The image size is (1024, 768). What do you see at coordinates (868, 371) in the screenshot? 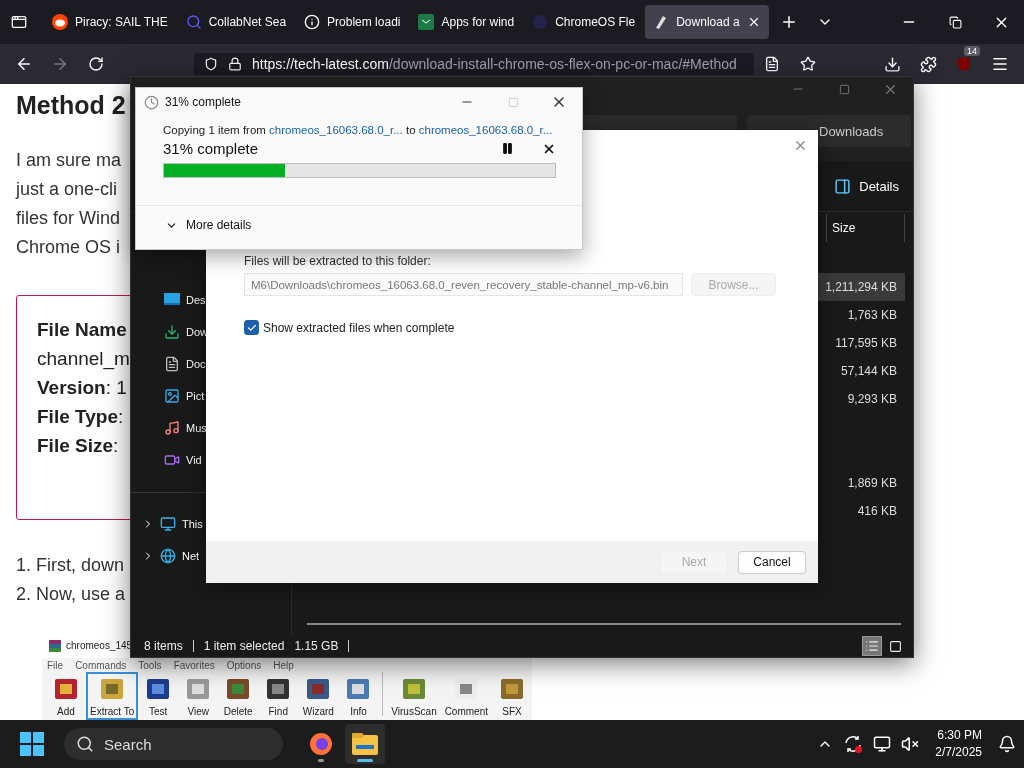
I see `size-cell: 57,144 KB` at bounding box center [868, 371].